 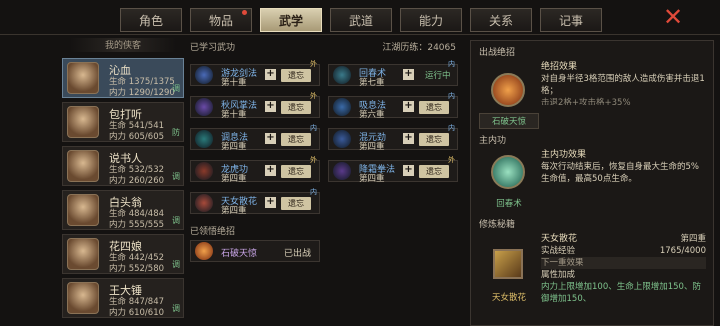 I want to click on ult-skill-icon, so click(x=204, y=251).